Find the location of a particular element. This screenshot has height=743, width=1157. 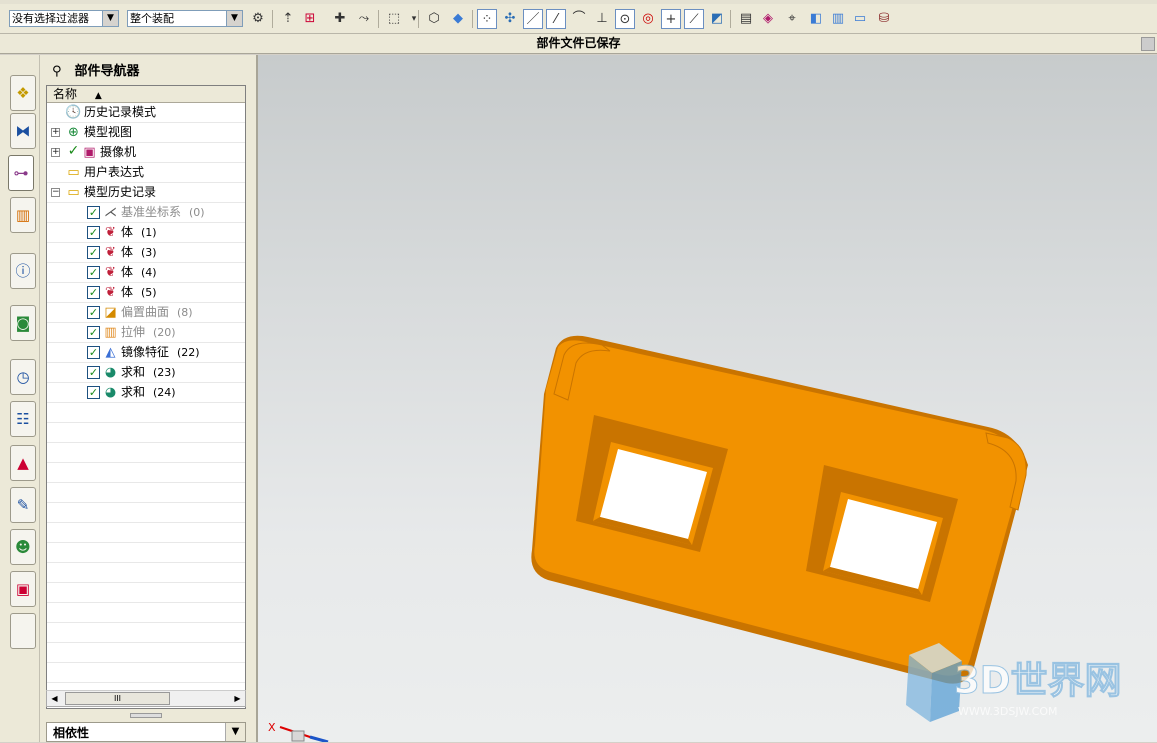

system-materials-icon: ☻ is located at coordinates (23, 547).